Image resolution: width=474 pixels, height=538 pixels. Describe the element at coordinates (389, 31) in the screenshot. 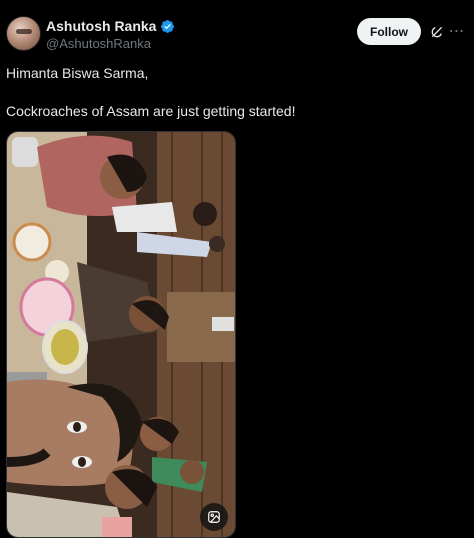

I see `follow-button: Follow` at that location.